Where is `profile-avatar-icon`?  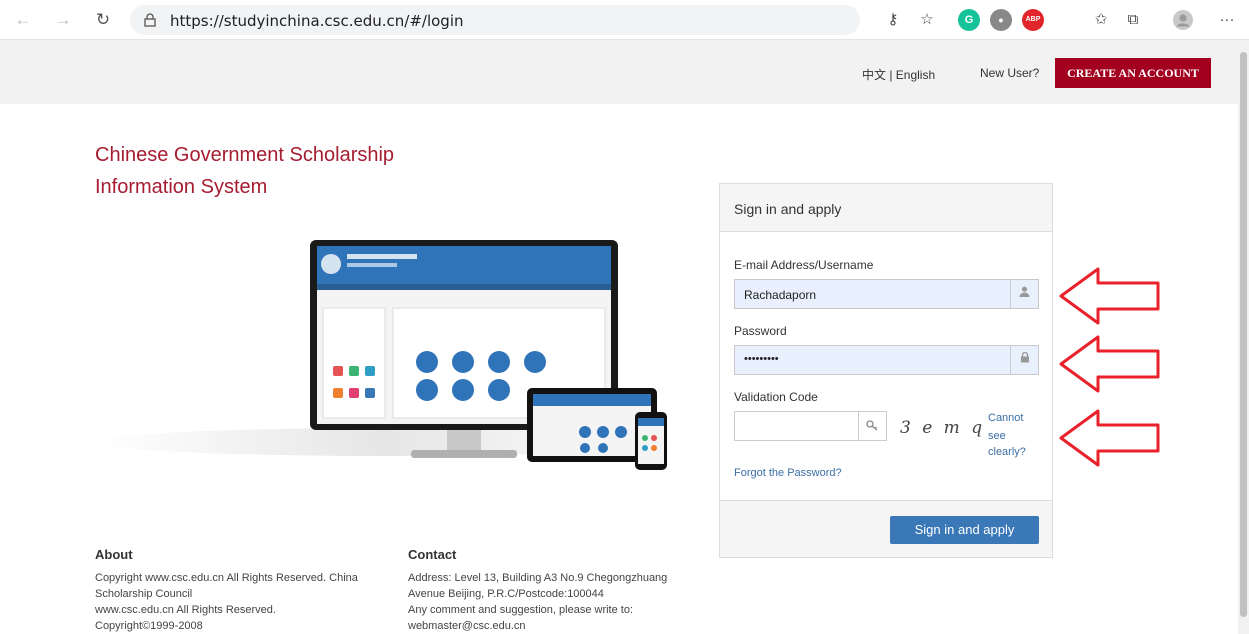 profile-avatar-icon is located at coordinates (1183, 20).